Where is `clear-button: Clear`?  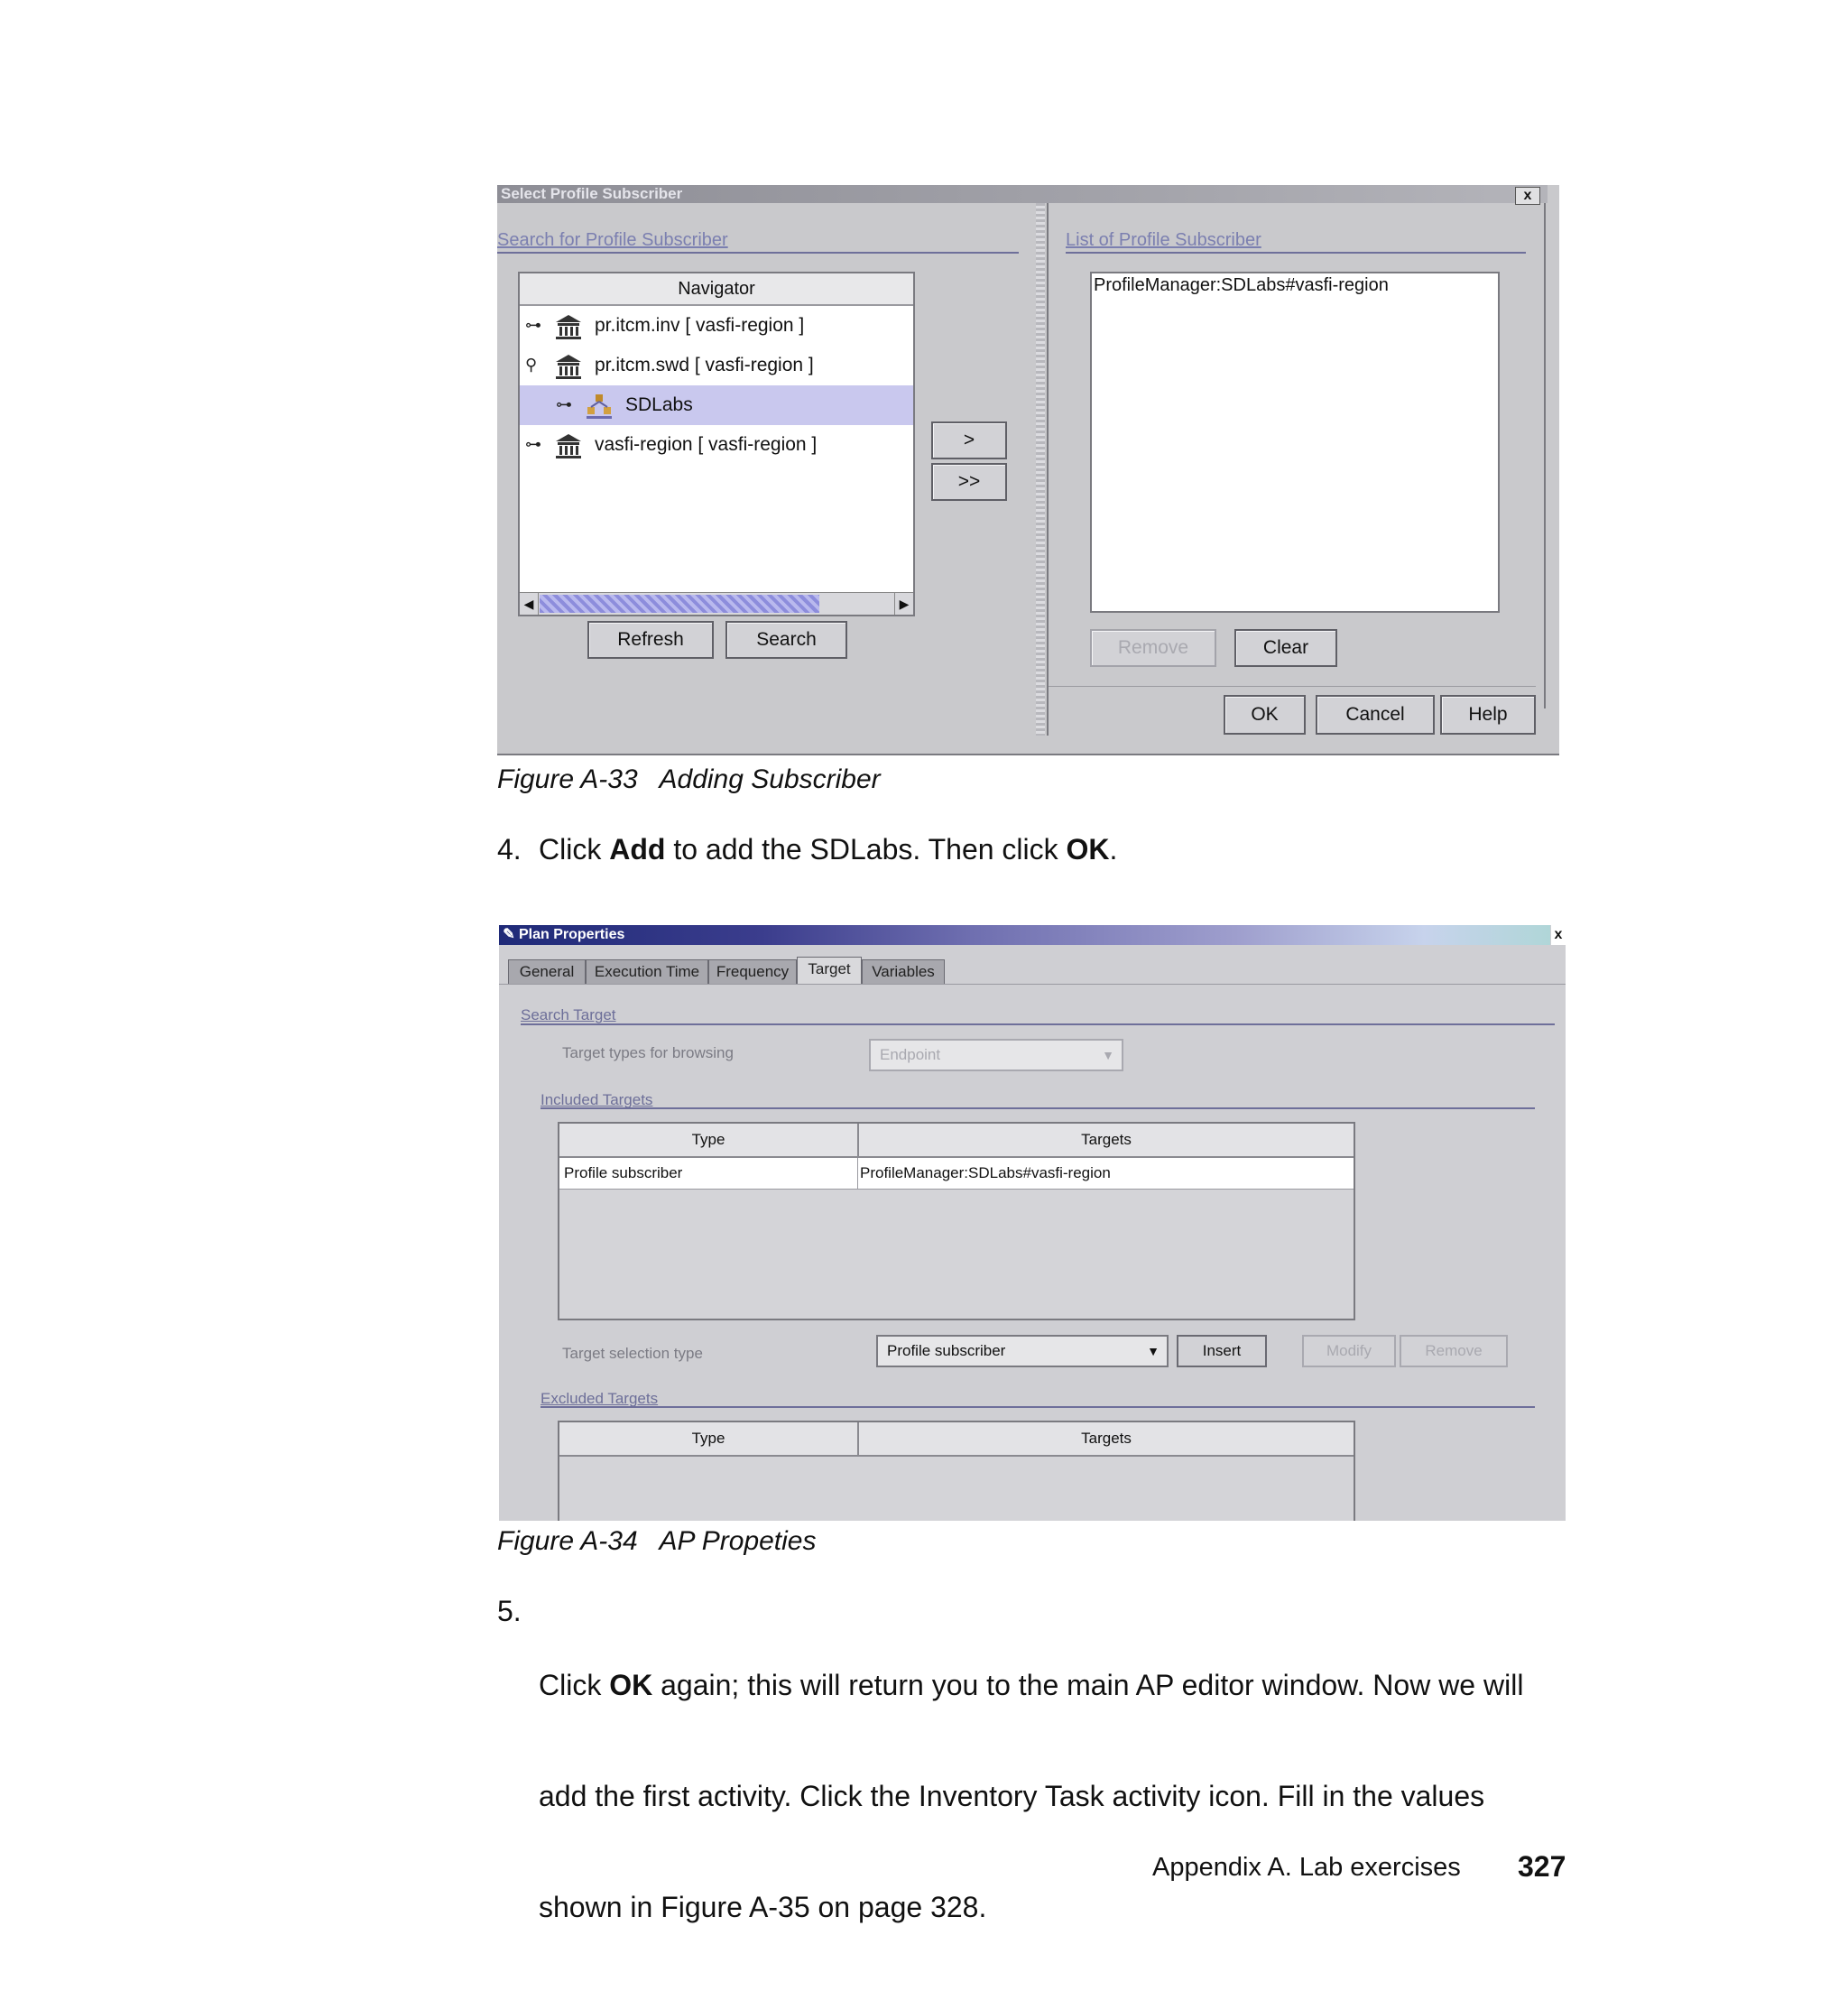 clear-button: Clear is located at coordinates (1285, 648).